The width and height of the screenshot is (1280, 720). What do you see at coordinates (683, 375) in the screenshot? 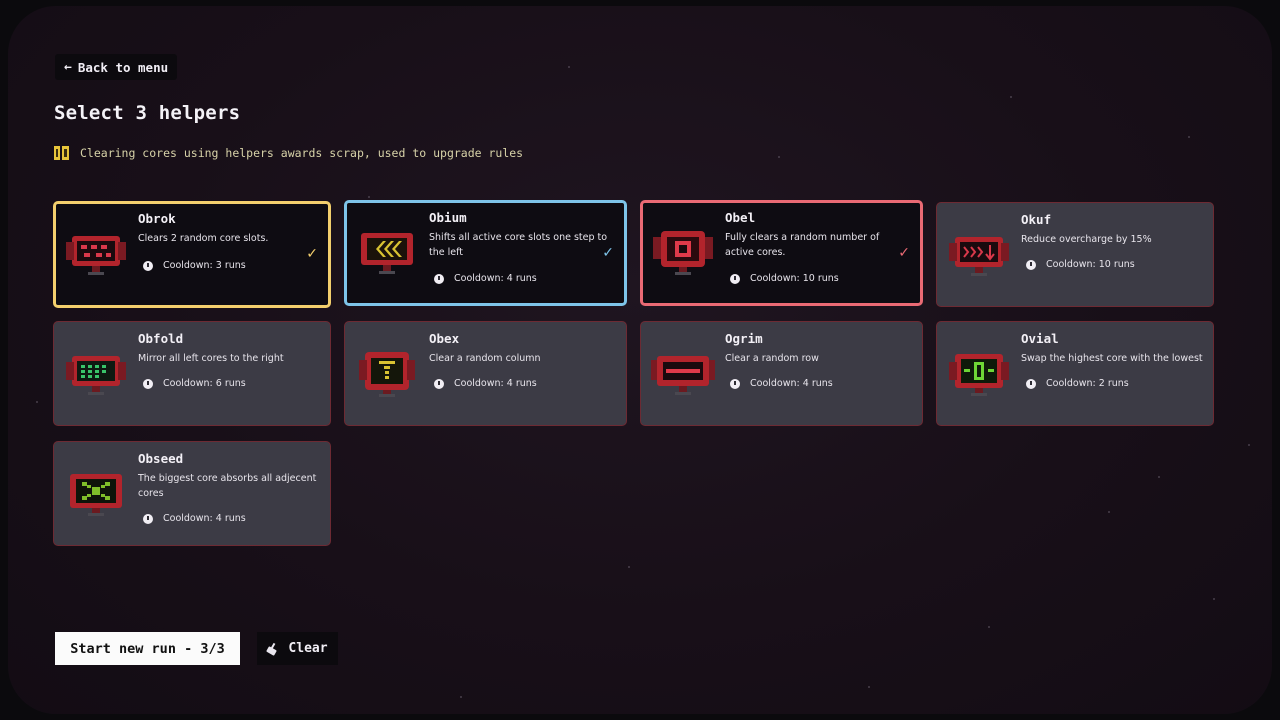
I see `ogrim-portrait-icon` at bounding box center [683, 375].